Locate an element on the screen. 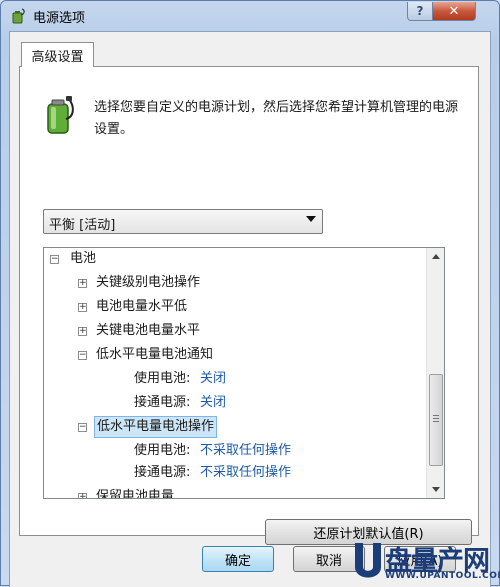 The height and width of the screenshot is (587, 500). power-plan-select: 平衡 [活动] is located at coordinates (183, 221).